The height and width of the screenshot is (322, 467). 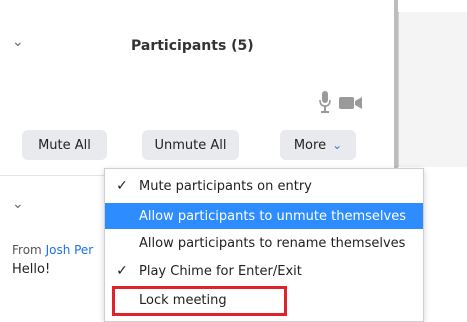 I want to click on collapse-chevron-icon: ⌄, so click(x=18, y=42).